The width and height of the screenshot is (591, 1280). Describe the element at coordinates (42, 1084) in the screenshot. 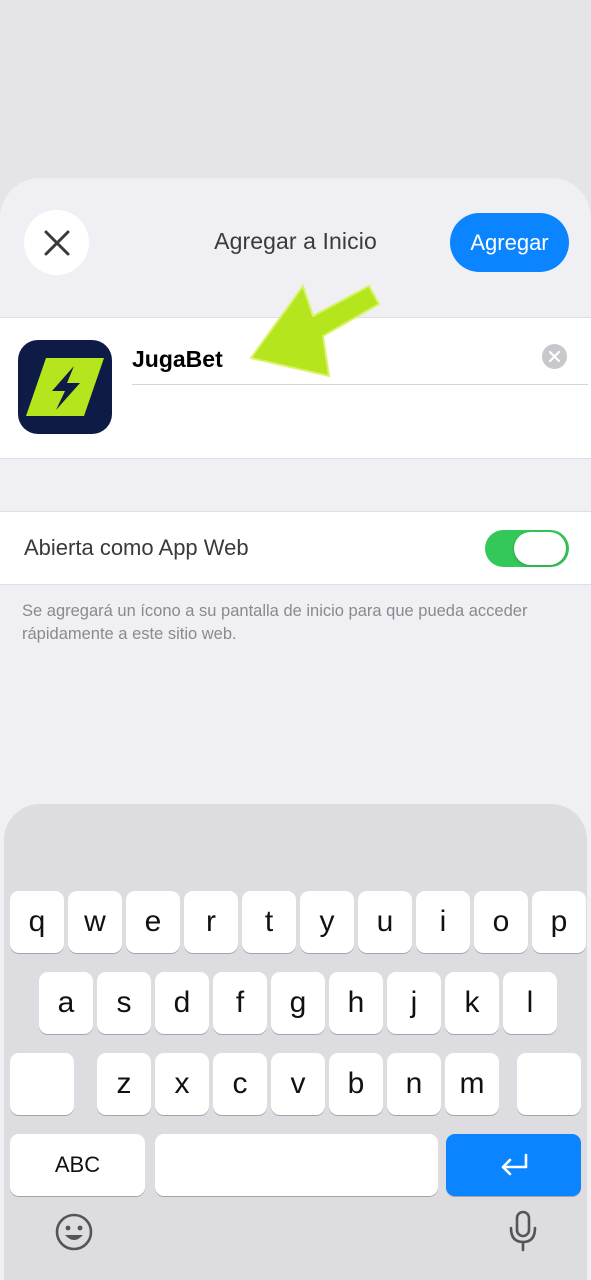

I see `shift-key` at that location.